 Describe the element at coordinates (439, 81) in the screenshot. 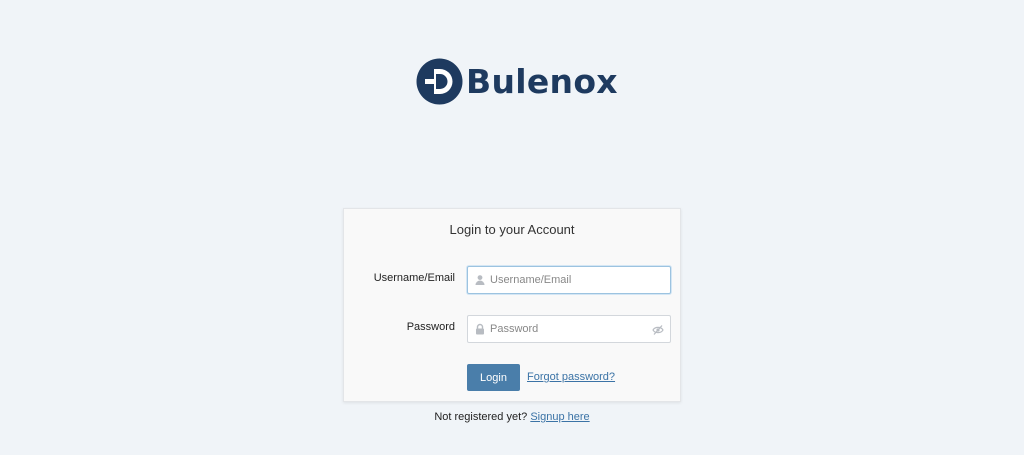

I see `bulenox-logo-icon` at that location.